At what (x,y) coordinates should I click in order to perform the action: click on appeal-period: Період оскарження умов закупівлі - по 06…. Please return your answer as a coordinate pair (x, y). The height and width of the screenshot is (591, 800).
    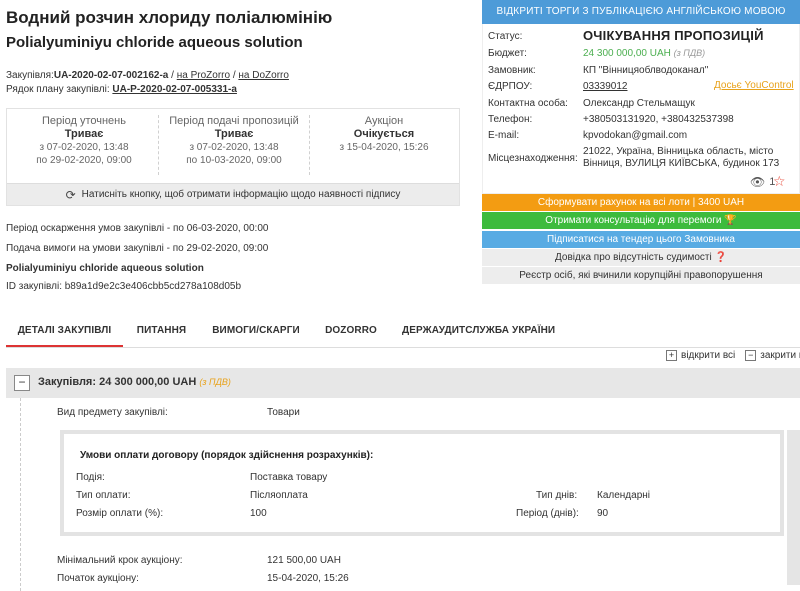
    Looking at the image, I should click on (137, 228).